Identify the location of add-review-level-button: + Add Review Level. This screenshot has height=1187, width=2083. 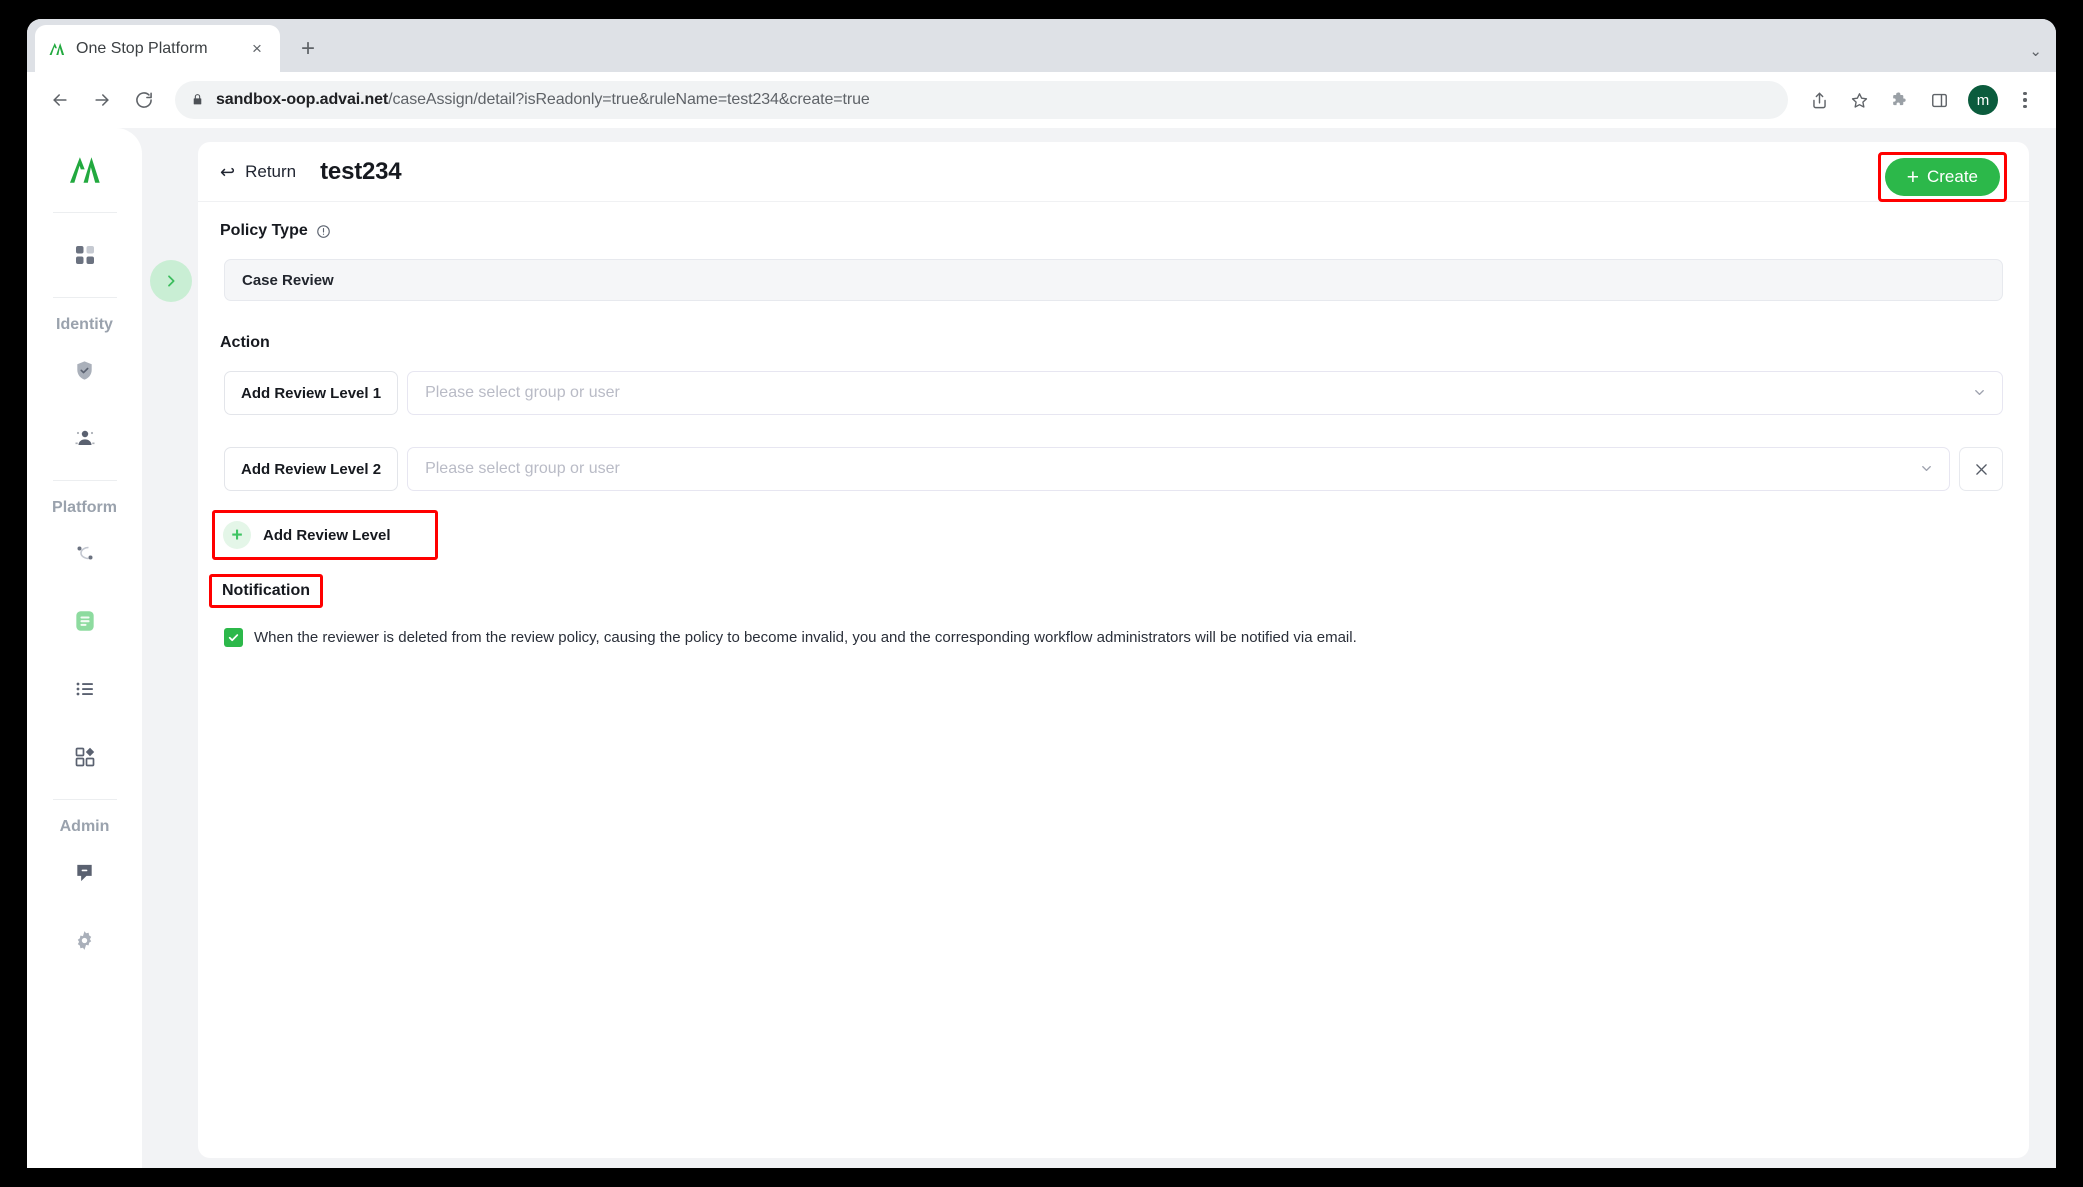
(307, 535).